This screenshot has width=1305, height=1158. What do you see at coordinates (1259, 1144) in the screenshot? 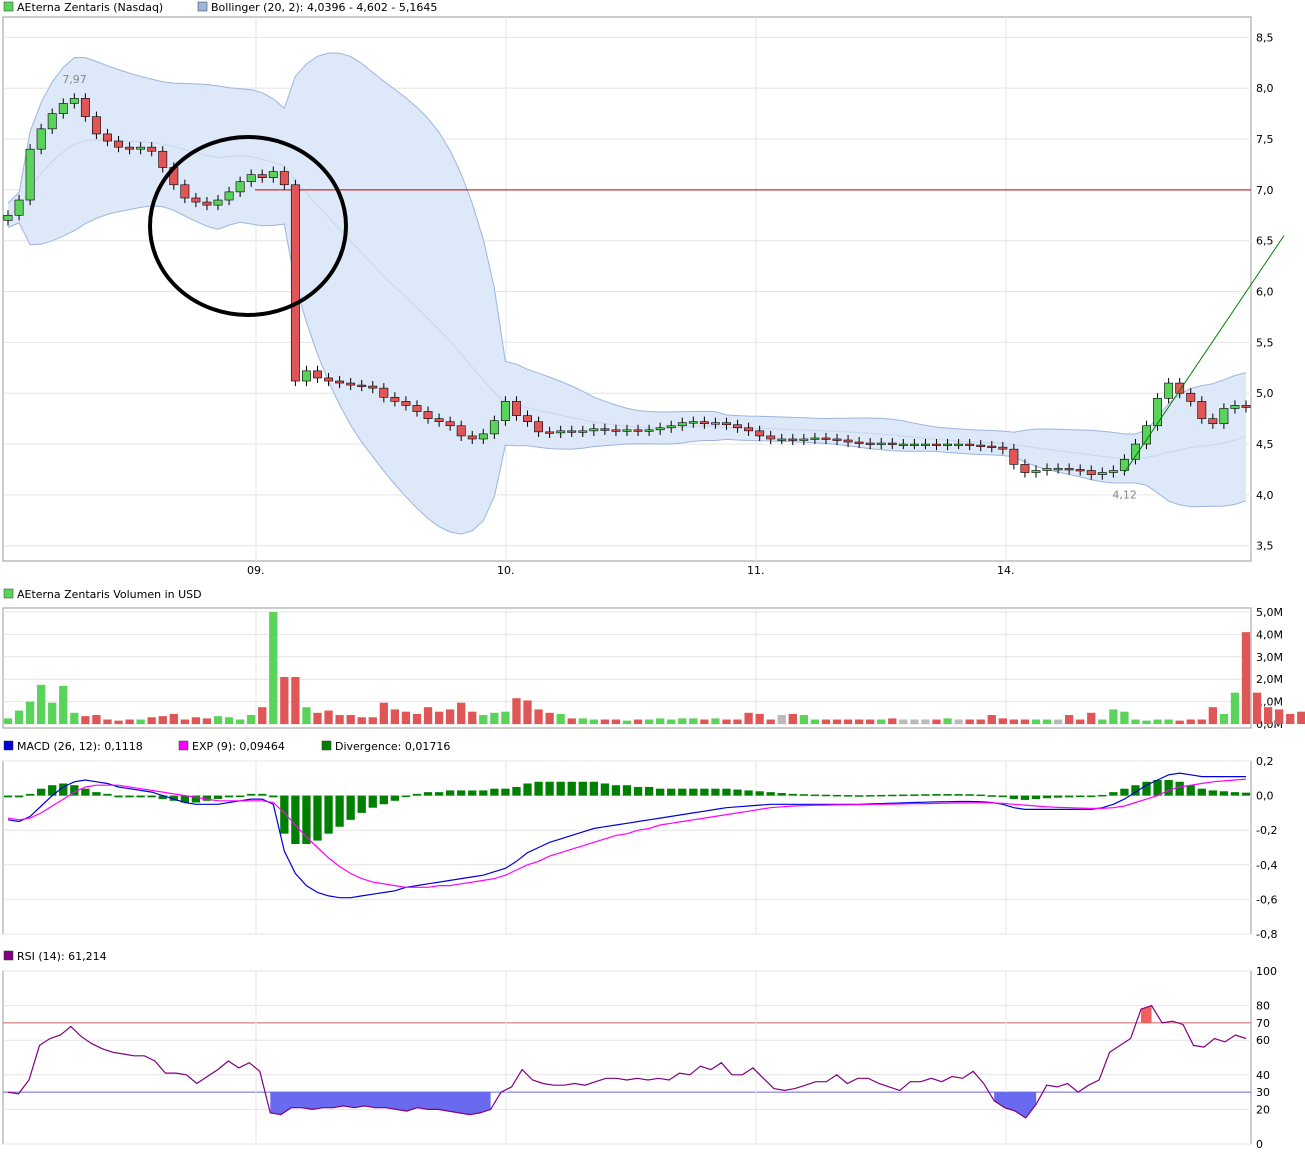
I see `rsi-y-tick-label: 0` at bounding box center [1259, 1144].